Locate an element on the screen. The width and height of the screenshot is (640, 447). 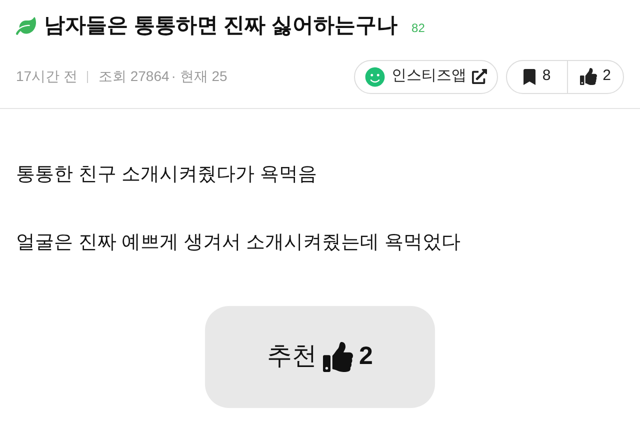
external-link-icon is located at coordinates (480, 76).